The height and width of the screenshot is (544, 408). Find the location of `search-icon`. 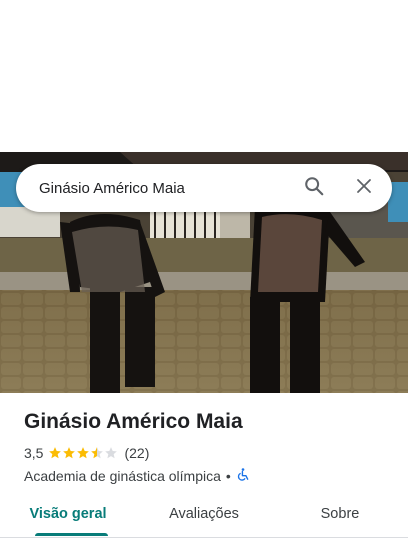

search-icon is located at coordinates (314, 188).